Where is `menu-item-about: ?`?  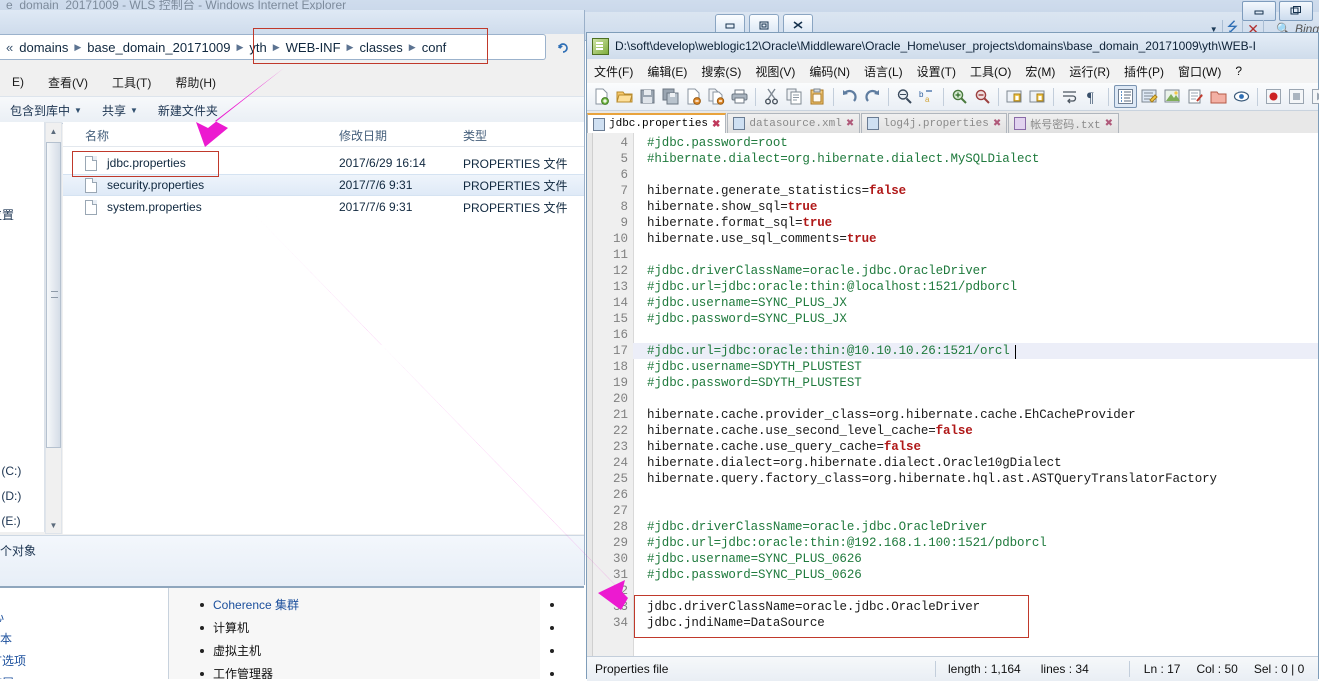 menu-item-about: ? is located at coordinates (1238, 71).